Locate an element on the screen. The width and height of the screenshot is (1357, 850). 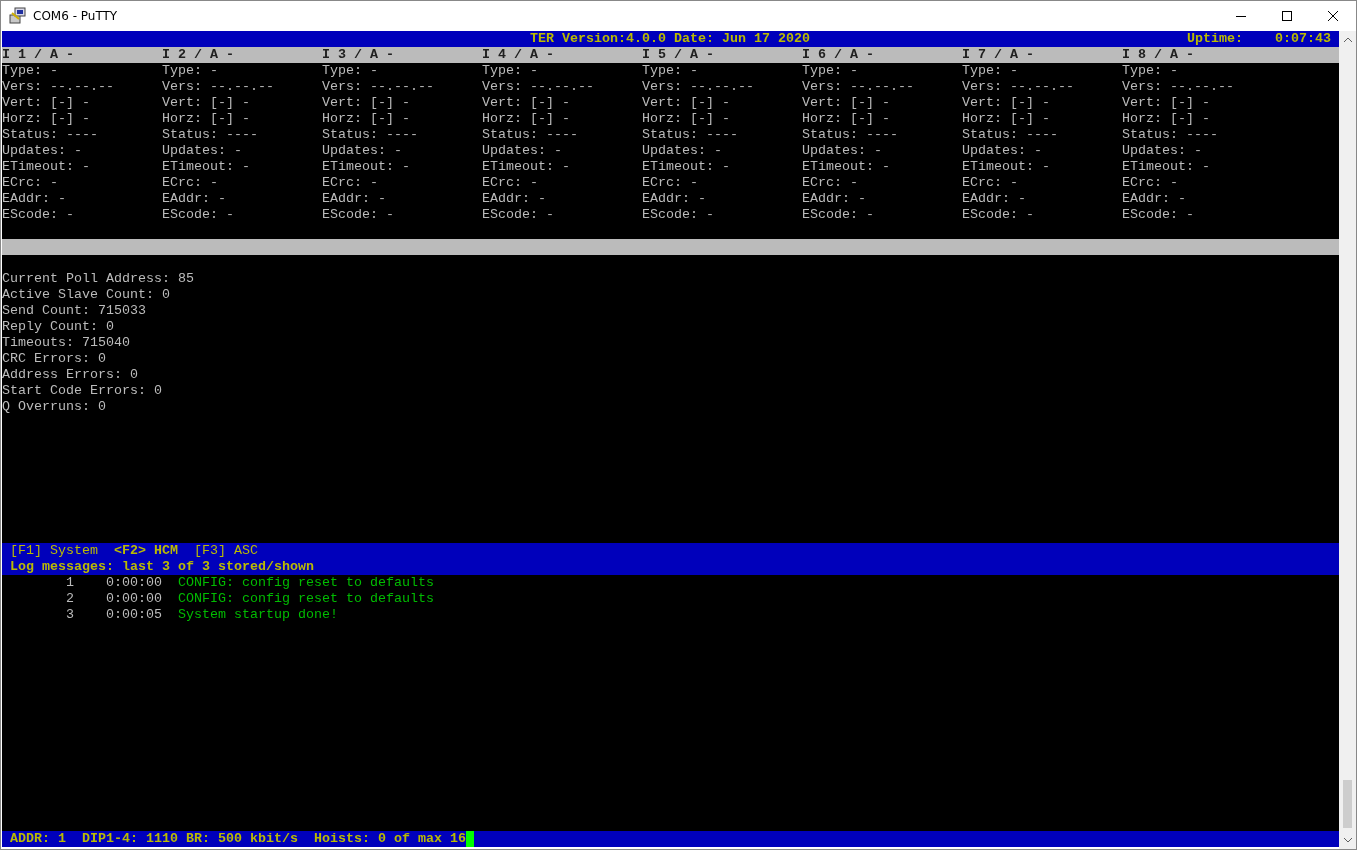
channel-title: I 4 / A - is located at coordinates (518, 55).